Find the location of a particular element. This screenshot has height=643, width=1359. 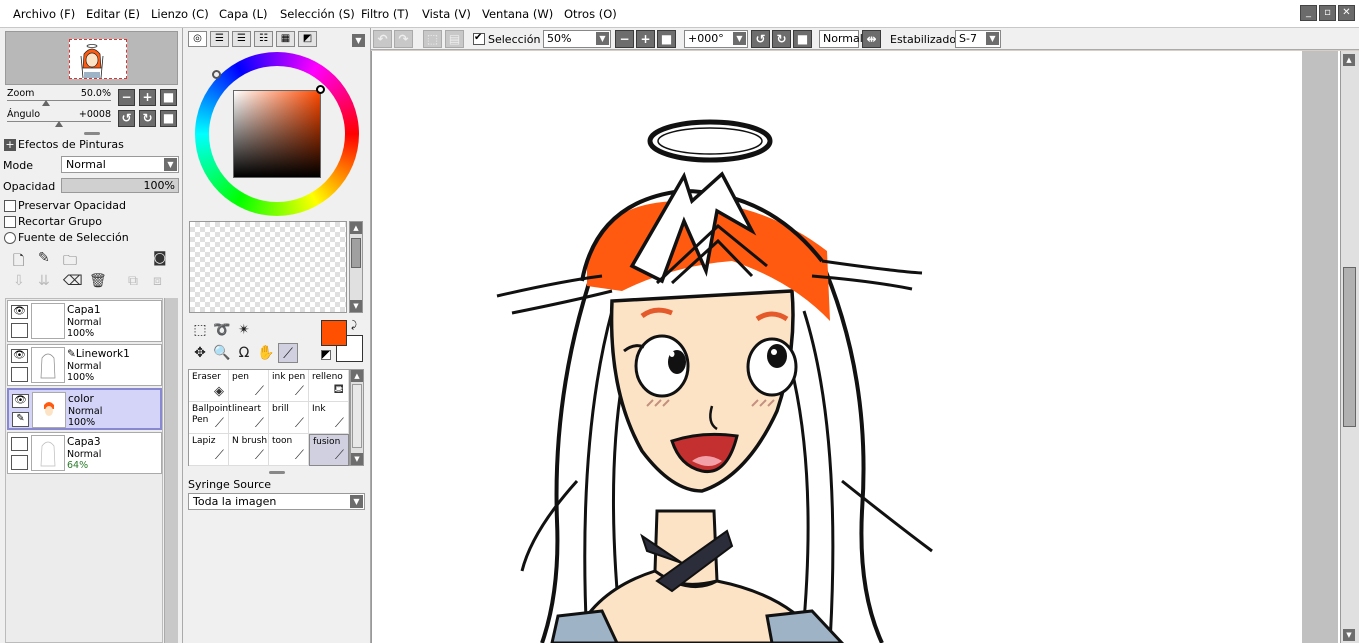

brush-cell: brill ⟋ is located at coordinates (289, 418).